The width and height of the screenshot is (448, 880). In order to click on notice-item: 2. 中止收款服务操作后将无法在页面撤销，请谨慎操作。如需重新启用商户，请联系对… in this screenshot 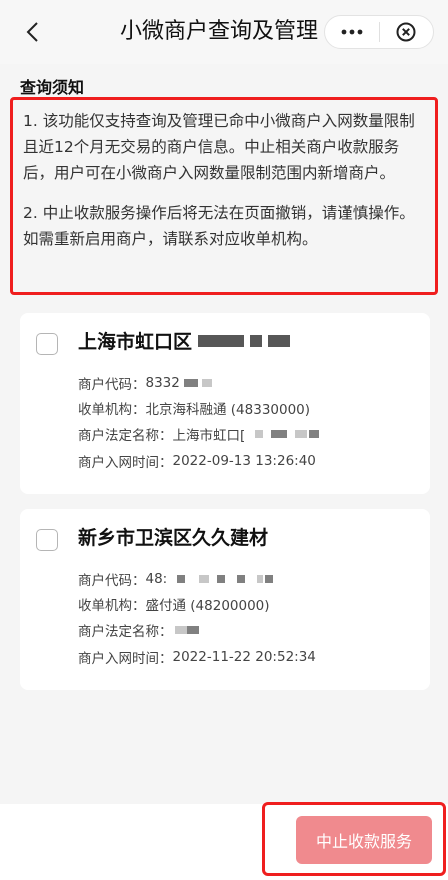, I will do `click(219, 226)`.